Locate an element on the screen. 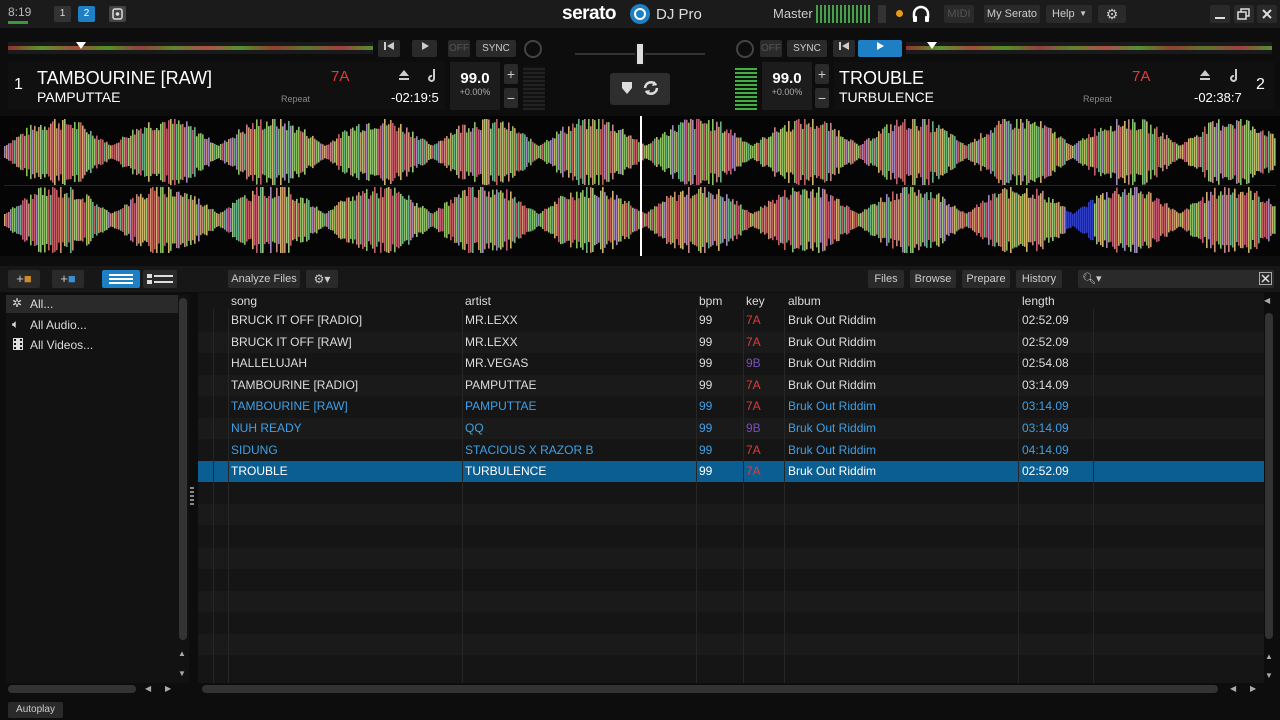 This screenshot has height=720, width=1280. table-row: NUH READY QQ 99 9B Bruk Out Riddim 03:14.09 is located at coordinates (731, 428).